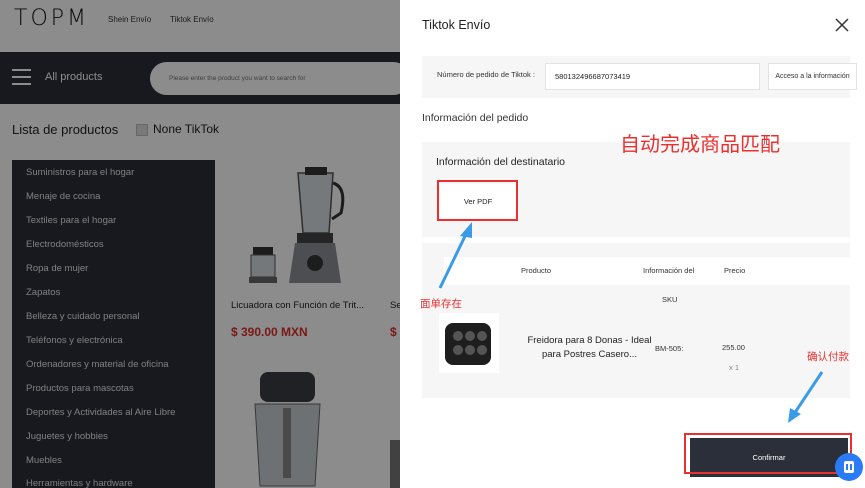  What do you see at coordinates (734, 367) in the screenshot?
I see `item-quantity: x 1` at bounding box center [734, 367].